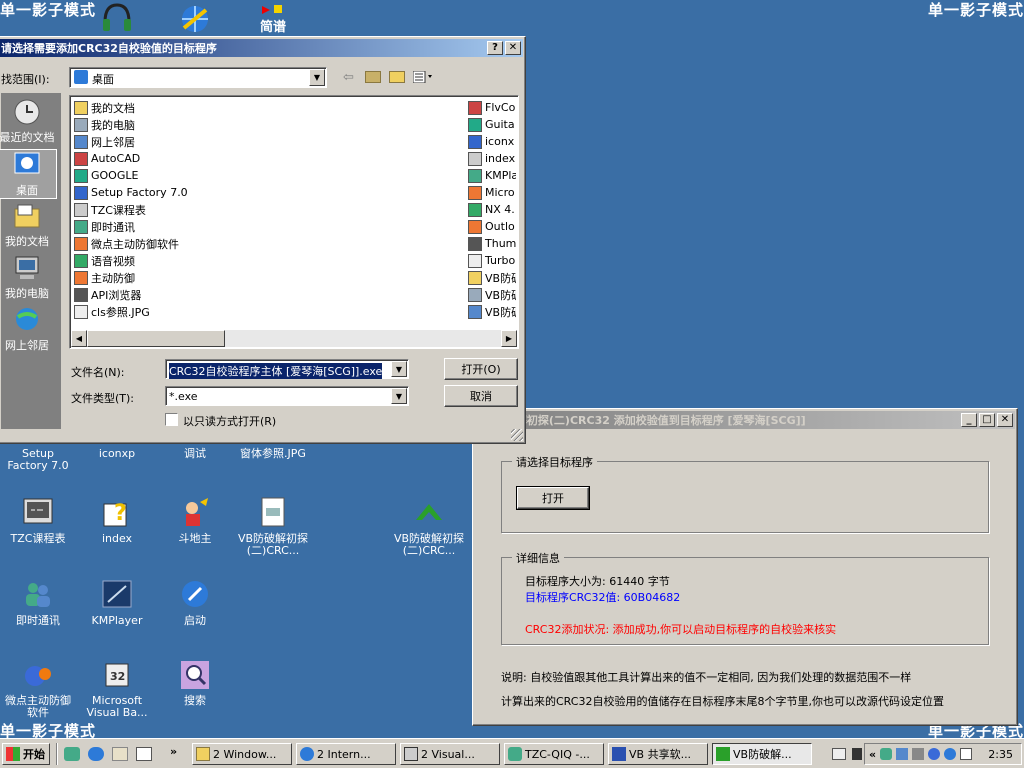  What do you see at coordinates (39, 520) in the screenshot?
I see `desktop-icon-tzc: TZC课程表` at bounding box center [39, 520].